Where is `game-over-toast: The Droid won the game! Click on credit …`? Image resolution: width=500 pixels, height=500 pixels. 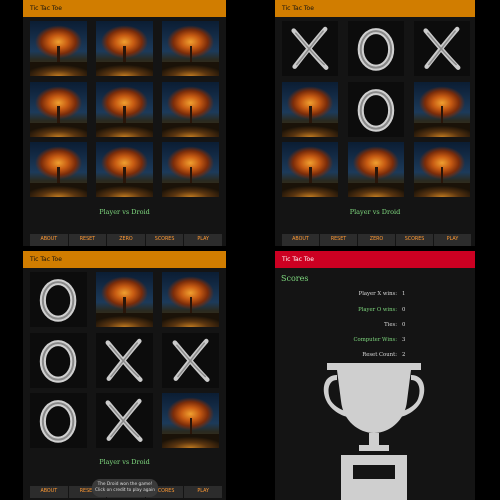 game-over-toast: The Droid won the game! Click on credit … is located at coordinates (125, 488).